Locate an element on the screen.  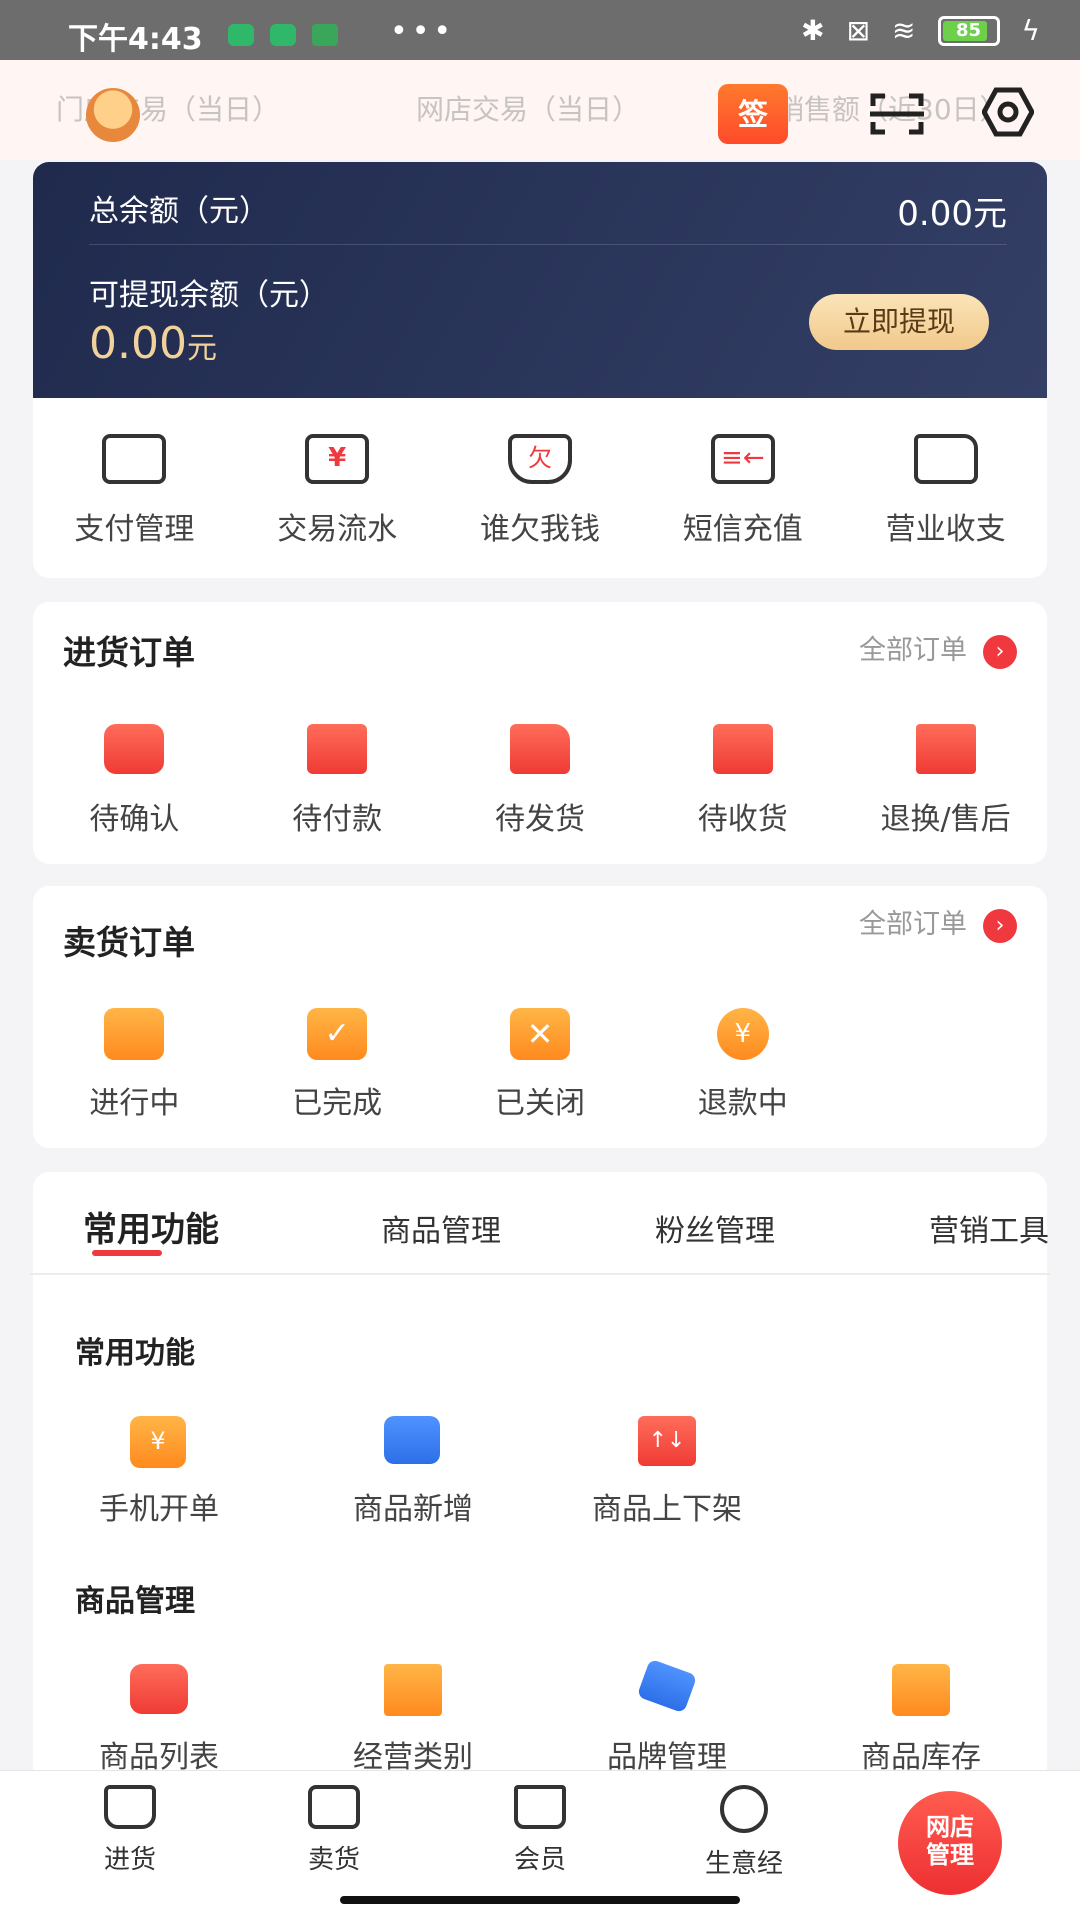
function-tabs: 常用功能 商品管理 粉丝管理 营销工具 is located at coordinates (541, 1237).